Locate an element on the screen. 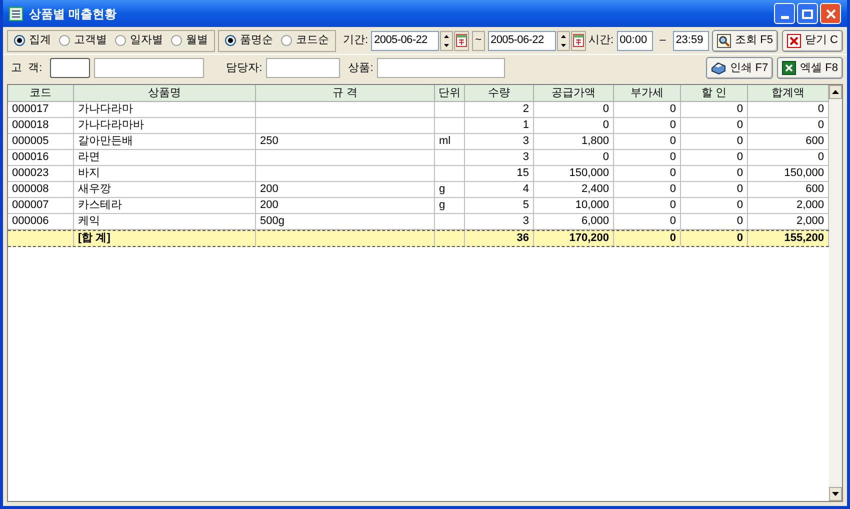  customer-label: 고 객: is located at coordinates (27, 68).